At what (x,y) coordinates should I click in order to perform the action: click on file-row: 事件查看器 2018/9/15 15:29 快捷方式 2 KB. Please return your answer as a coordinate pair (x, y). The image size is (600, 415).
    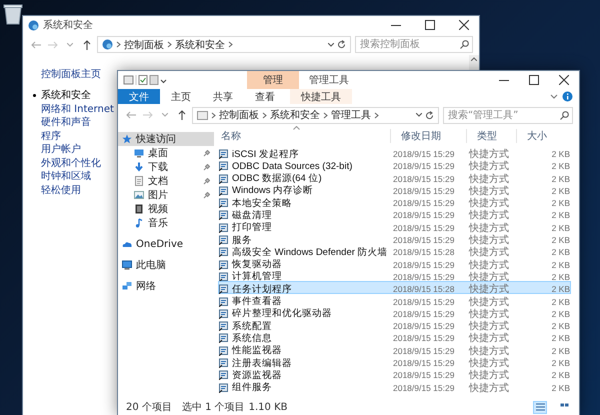
    Looking at the image, I should click on (394, 300).